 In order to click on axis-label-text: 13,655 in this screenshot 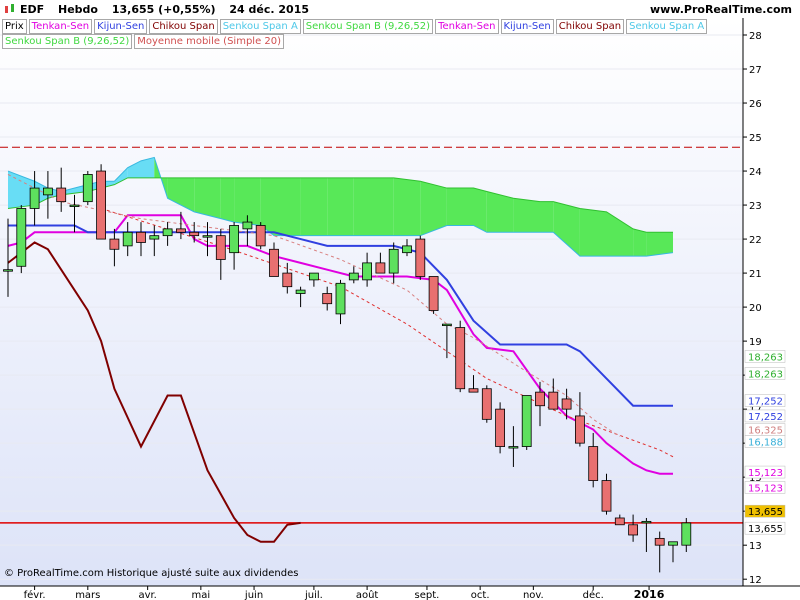, I will do `click(765, 529)`.